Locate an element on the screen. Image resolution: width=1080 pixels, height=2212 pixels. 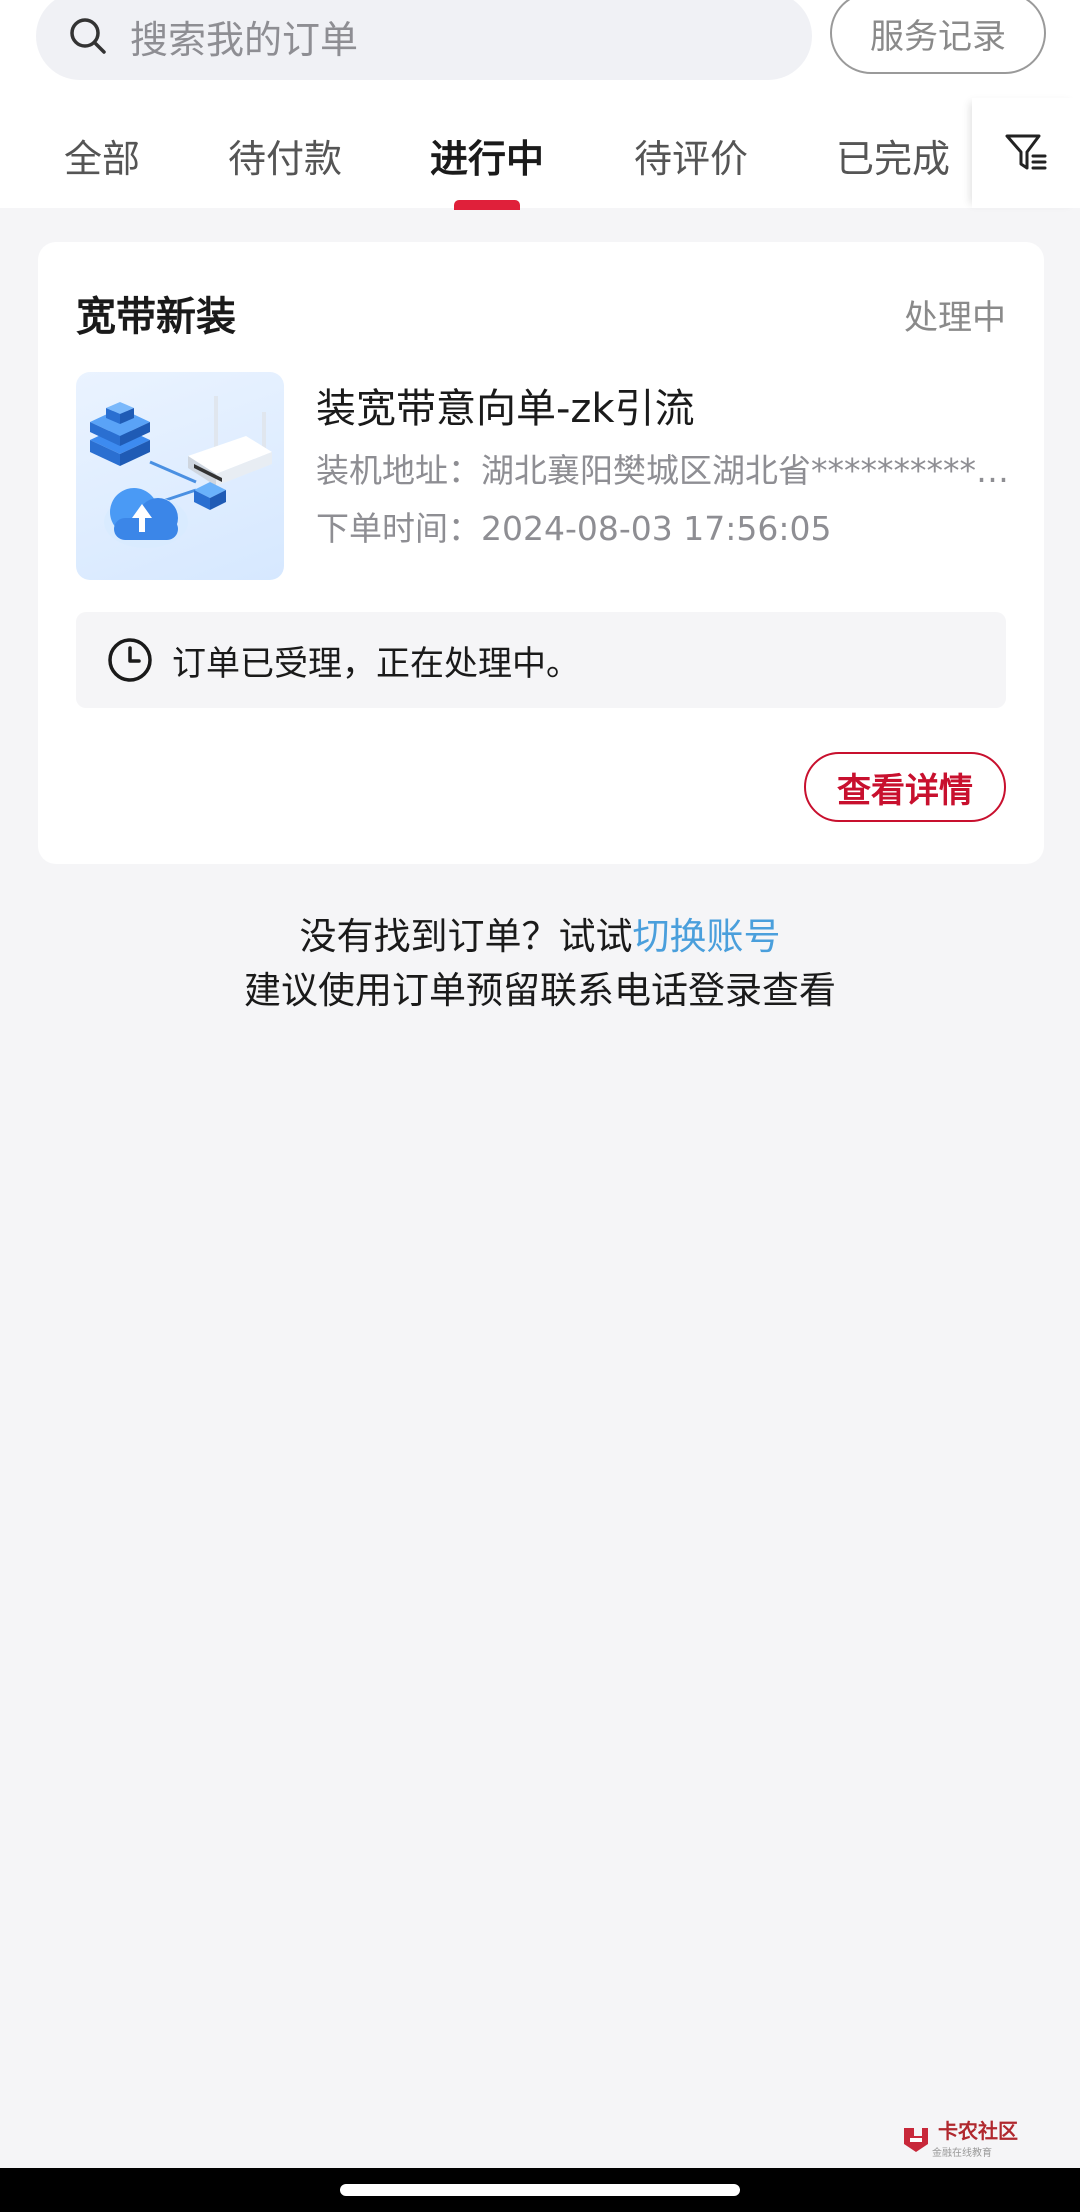
no-order-hint: 没有找到订单？试试切换账号 is located at coordinates (540, 933).